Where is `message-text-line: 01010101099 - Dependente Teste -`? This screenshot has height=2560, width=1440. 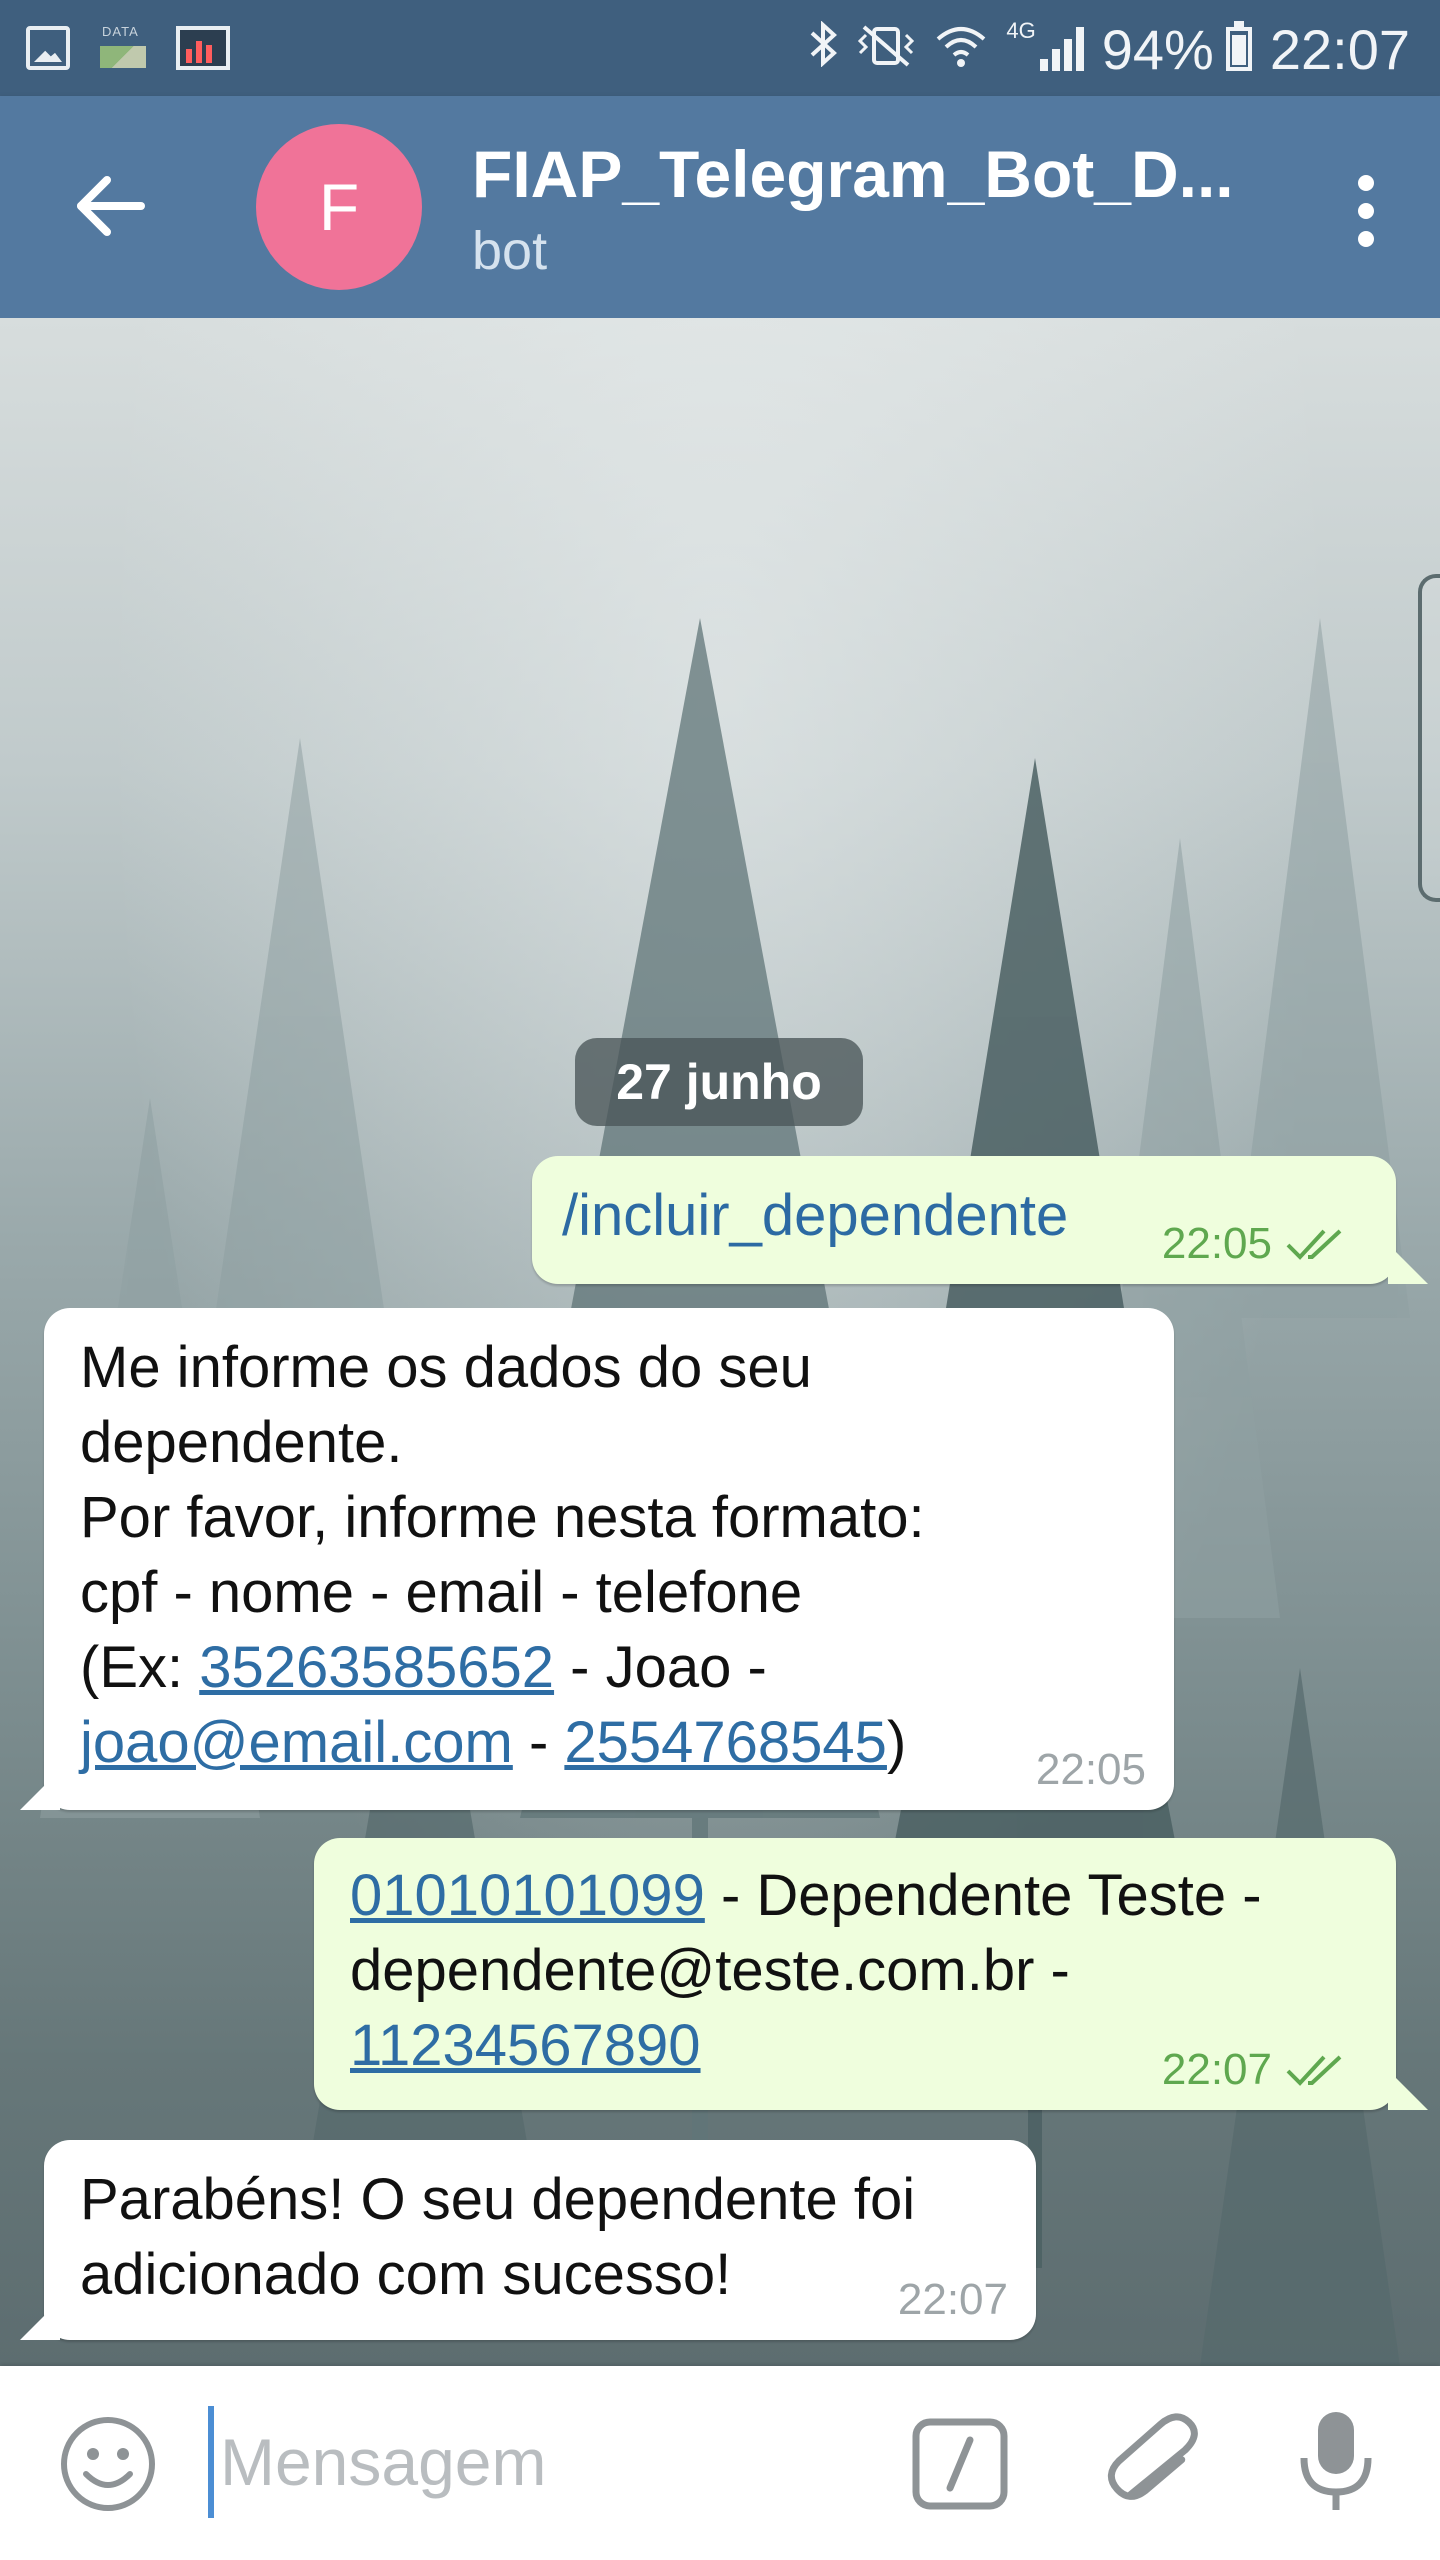 message-text-line: 01010101099 - Dependente Teste - is located at coordinates (855, 1895).